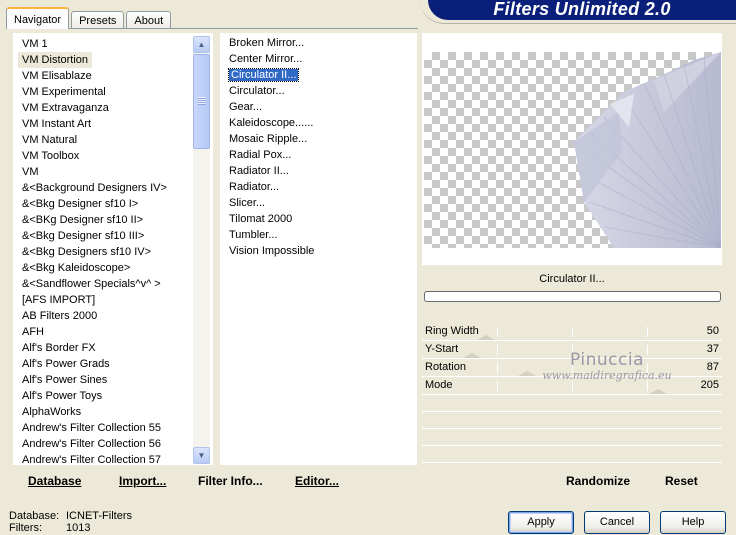 This screenshot has height=535, width=736. I want to click on category-scrollbar: ▲ ▼, so click(201, 250).